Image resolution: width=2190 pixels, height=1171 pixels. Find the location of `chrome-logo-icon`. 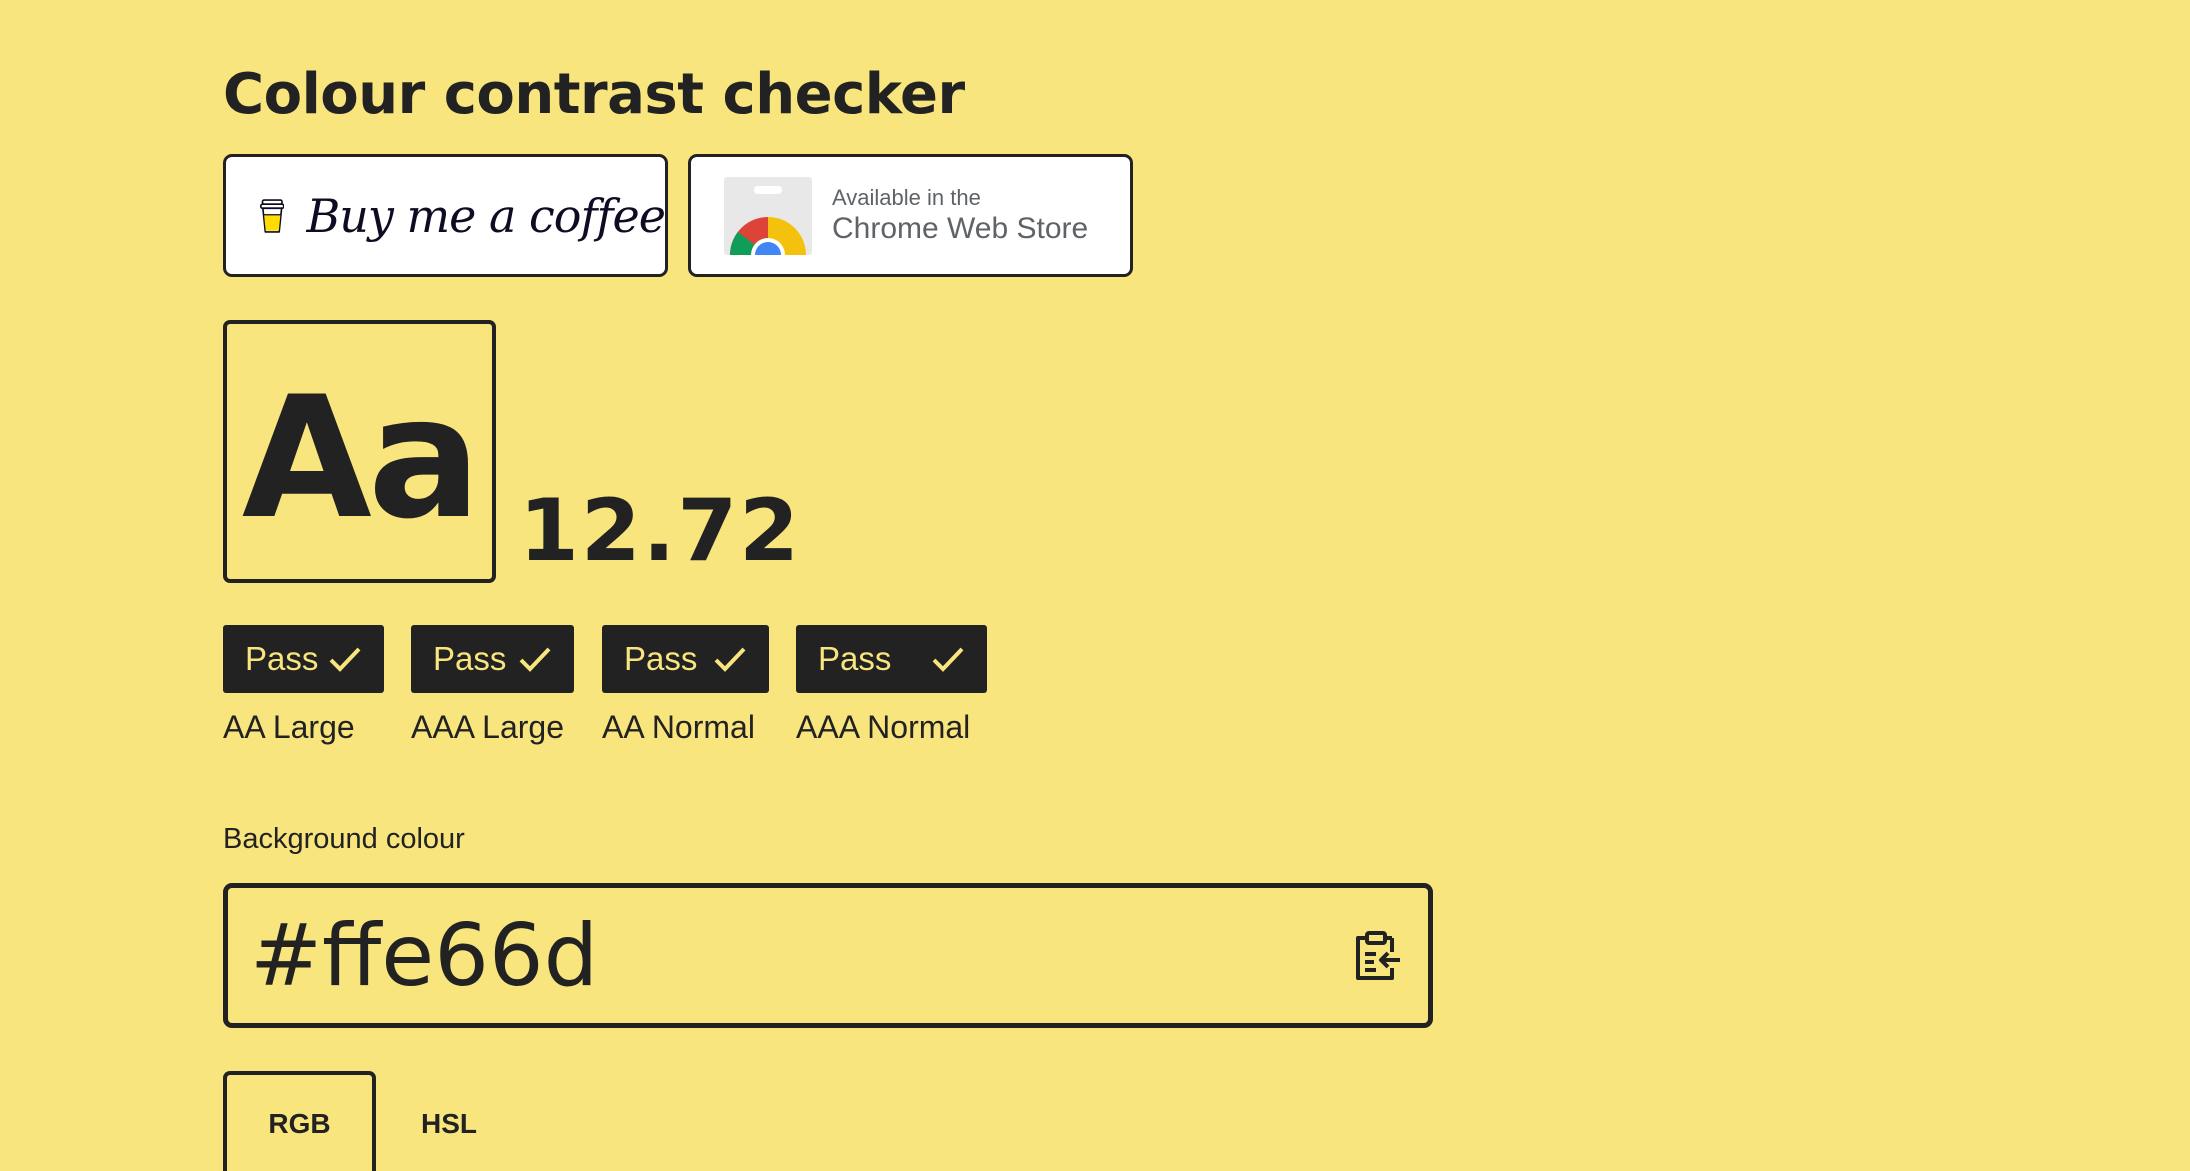

chrome-logo-icon is located at coordinates (768, 215).